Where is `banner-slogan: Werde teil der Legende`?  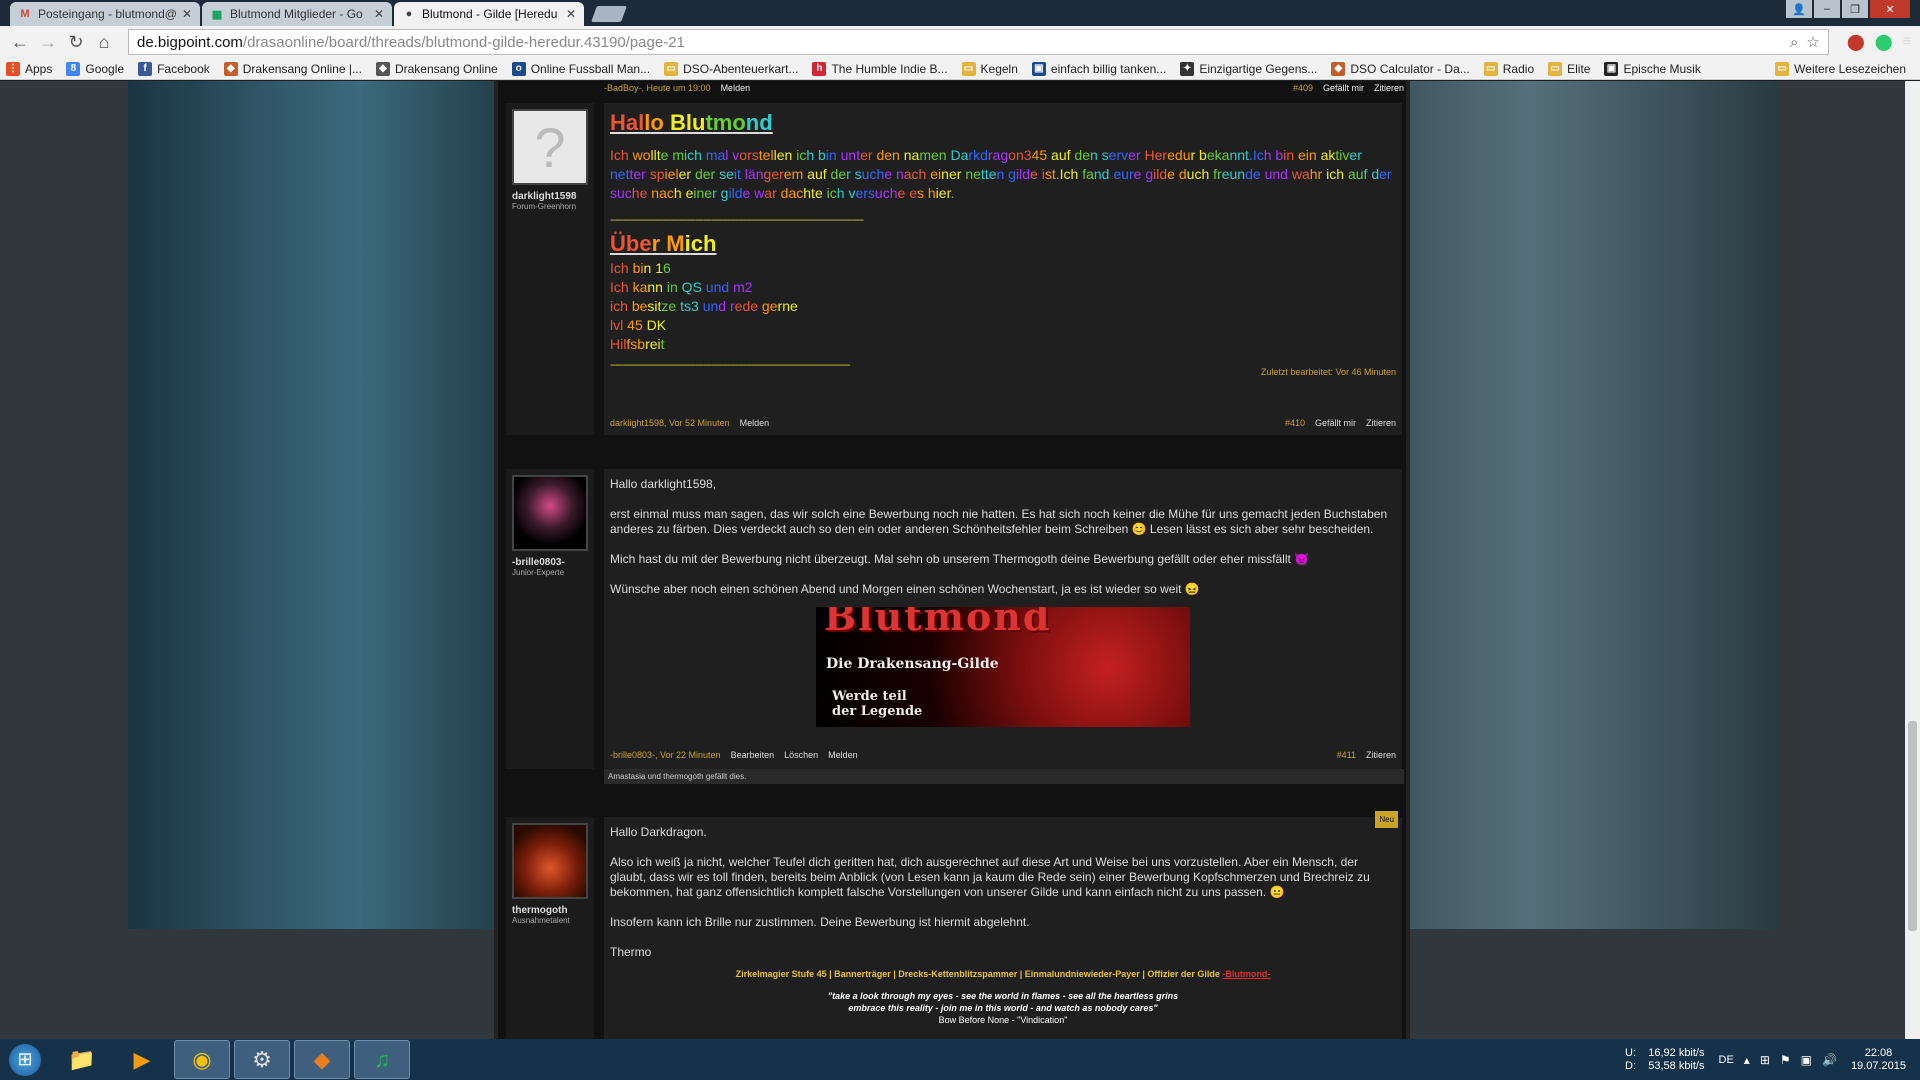
banner-slogan: Werde teil der Legende is located at coordinates (877, 704).